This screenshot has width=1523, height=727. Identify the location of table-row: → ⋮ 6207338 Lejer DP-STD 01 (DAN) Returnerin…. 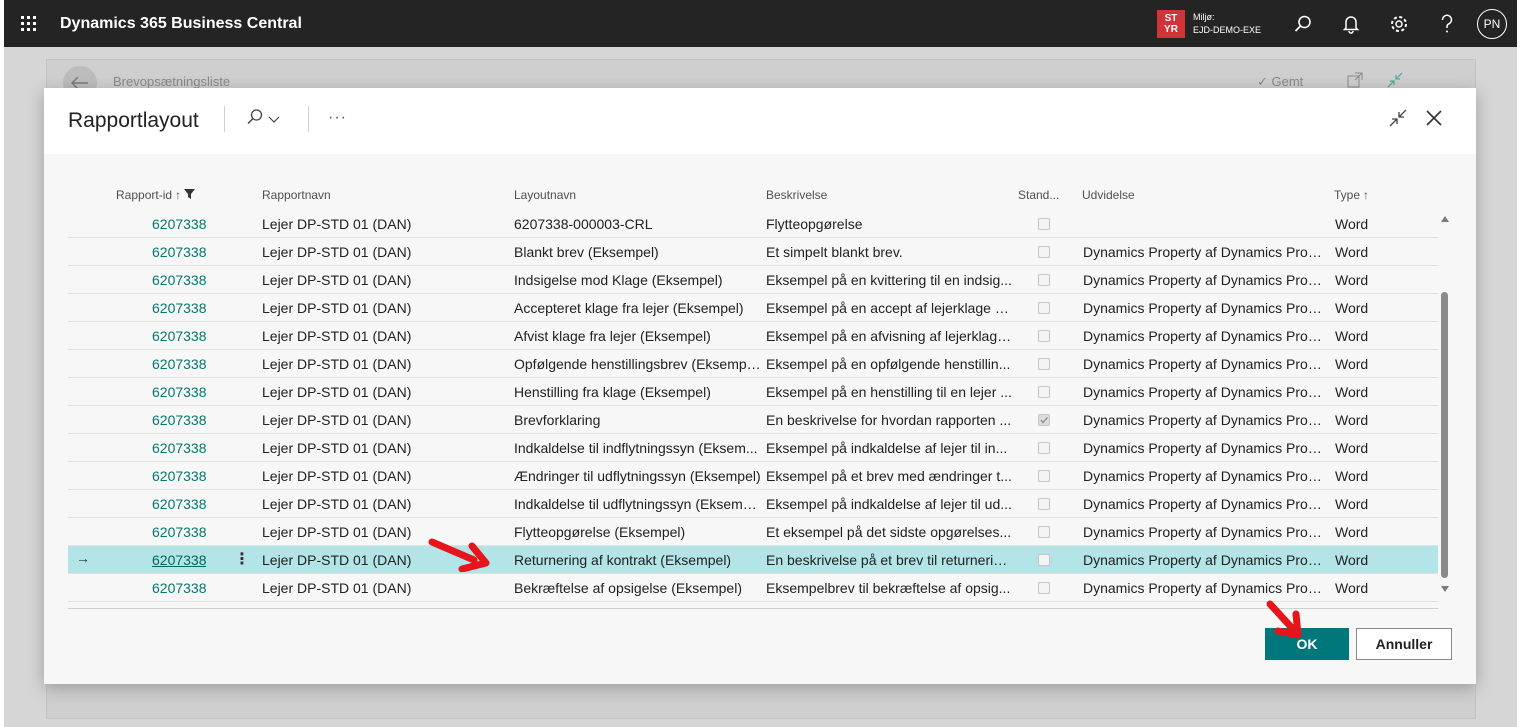
(753, 560).